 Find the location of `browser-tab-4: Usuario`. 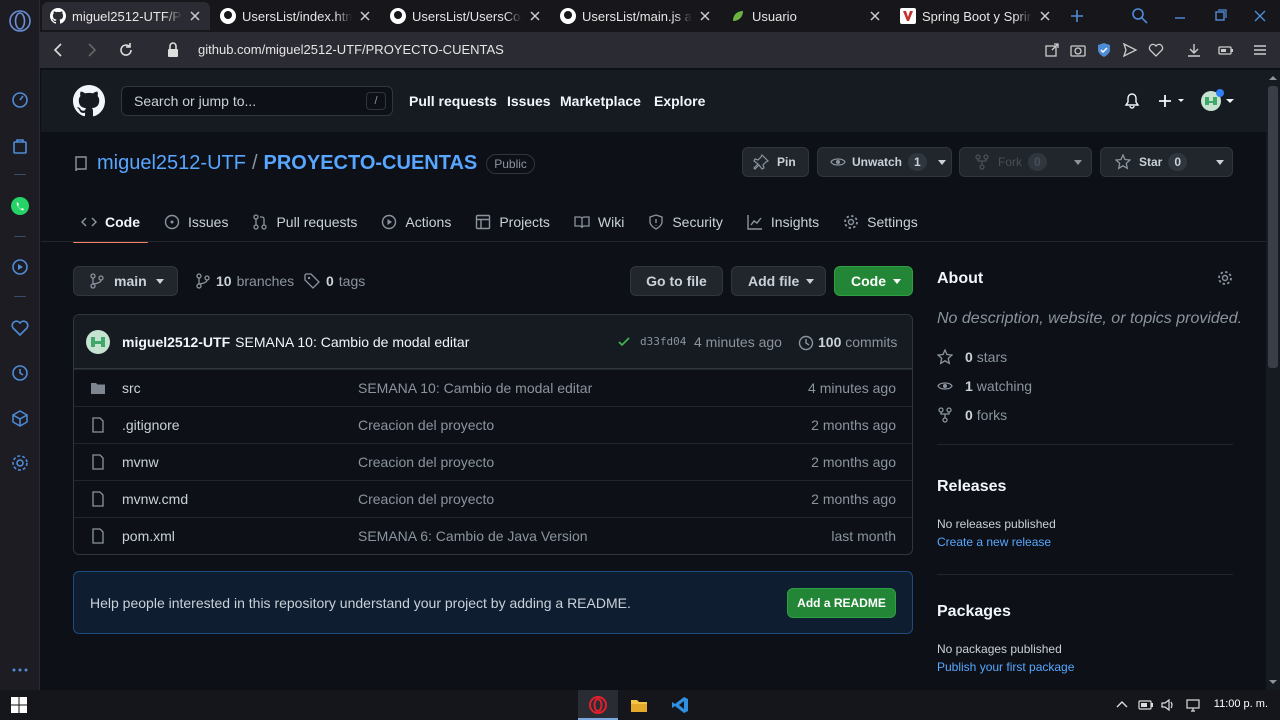

browser-tab-4: Usuario is located at coordinates (806, 16).